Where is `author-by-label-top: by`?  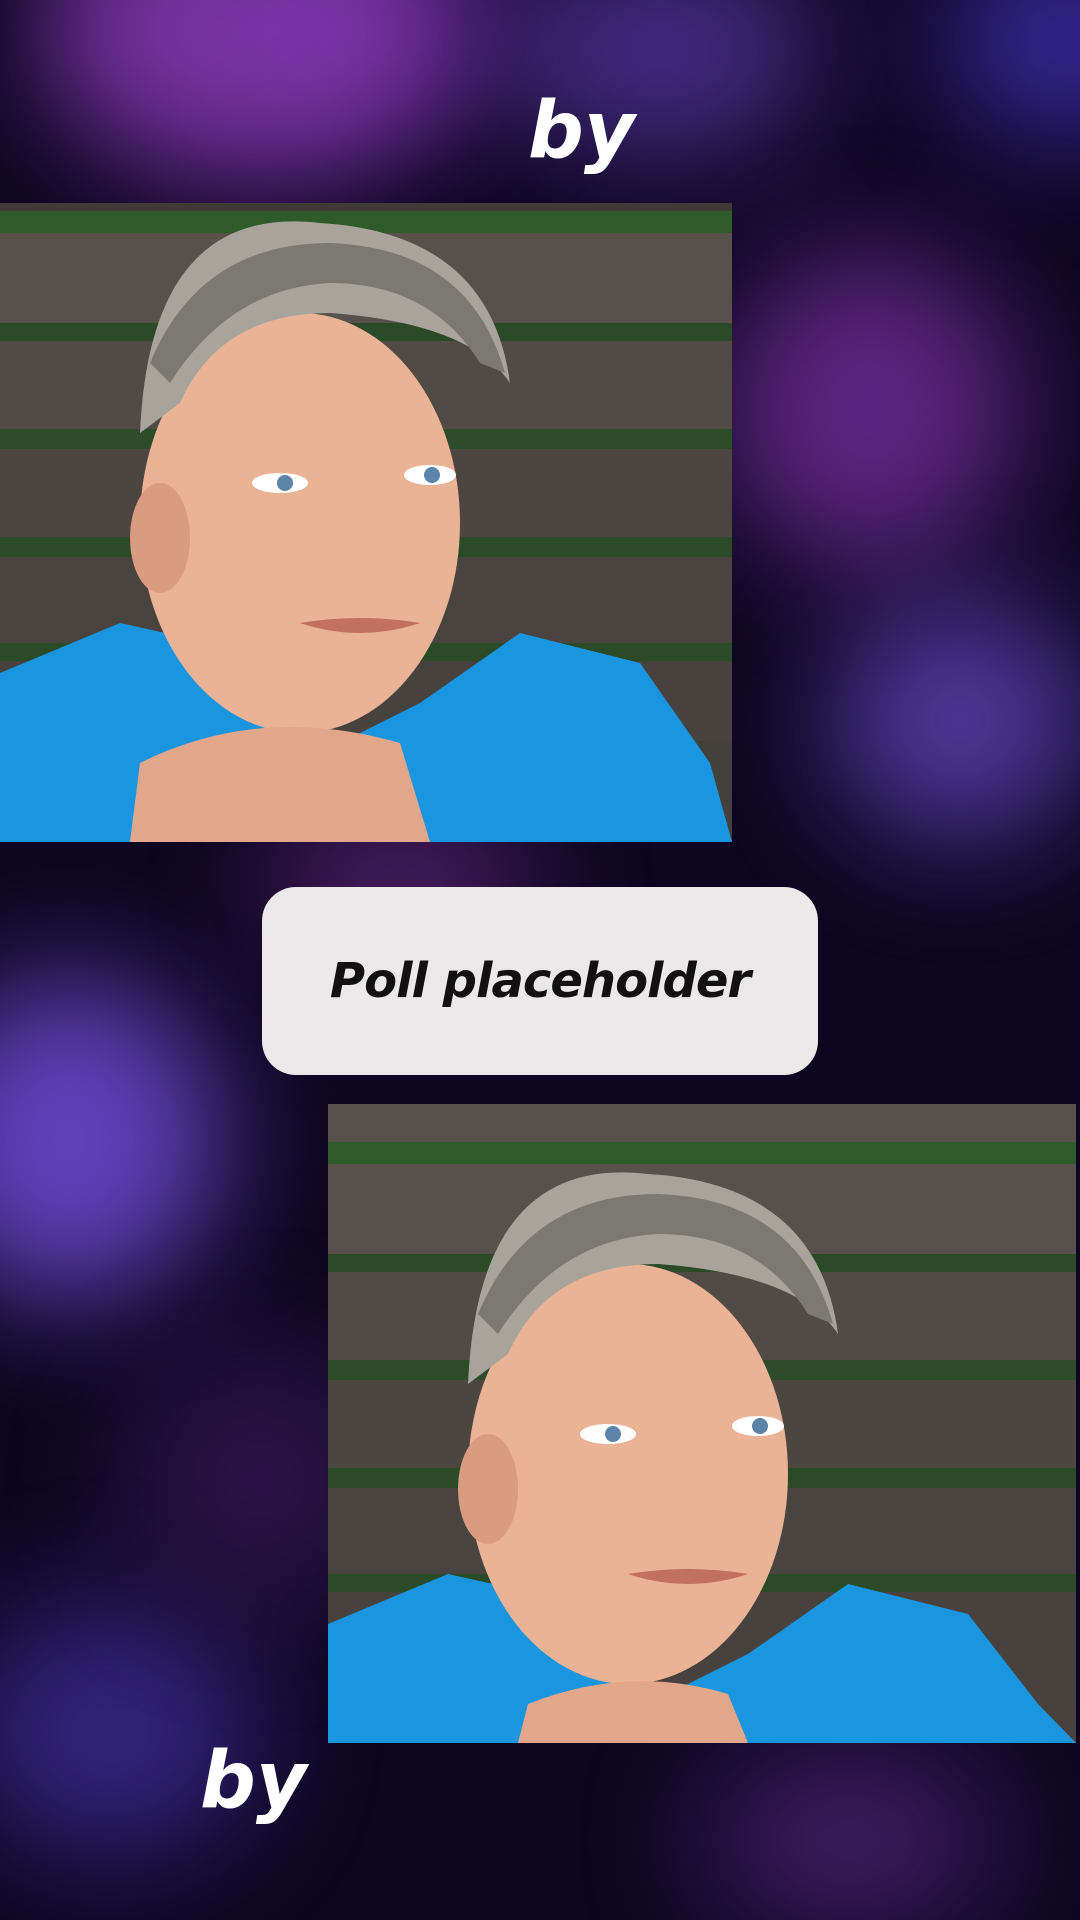
author-by-label-top: by is located at coordinates (581, 131).